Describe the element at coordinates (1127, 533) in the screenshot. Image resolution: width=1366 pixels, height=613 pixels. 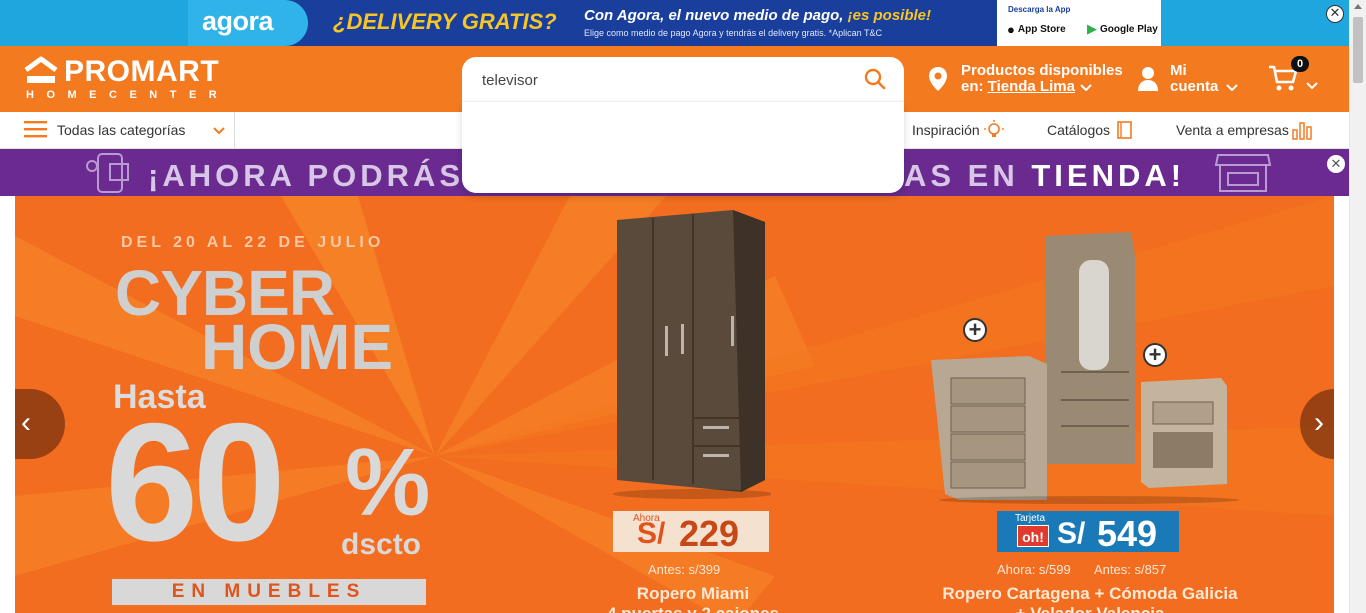
I see `price-value-2: 549` at that location.